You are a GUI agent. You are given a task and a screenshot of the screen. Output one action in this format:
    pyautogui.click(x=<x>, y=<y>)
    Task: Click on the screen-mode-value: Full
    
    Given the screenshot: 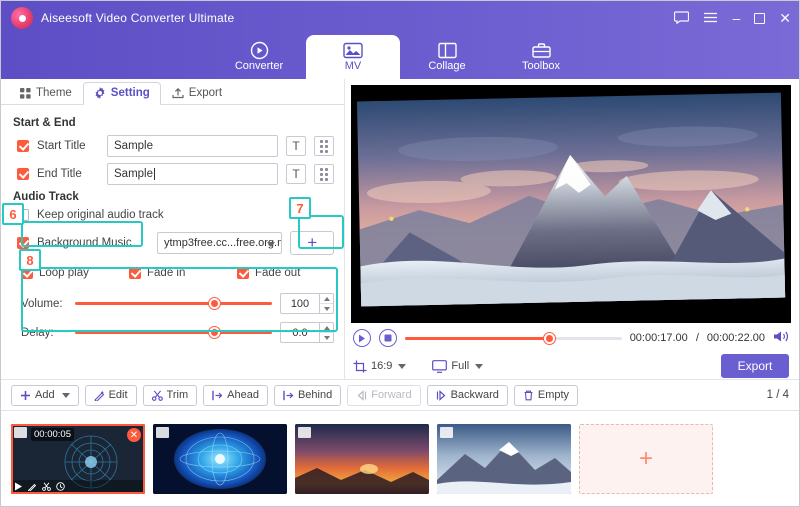 What is the action you would take?
    pyautogui.click(x=460, y=366)
    